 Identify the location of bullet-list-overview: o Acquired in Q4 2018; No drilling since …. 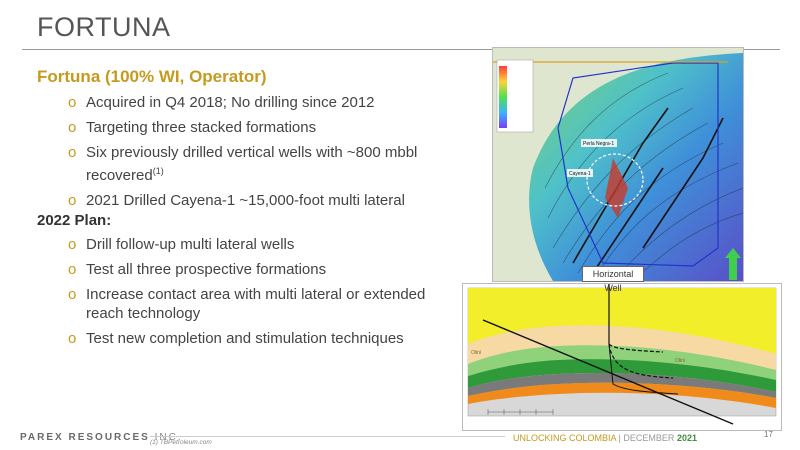
(253, 154).